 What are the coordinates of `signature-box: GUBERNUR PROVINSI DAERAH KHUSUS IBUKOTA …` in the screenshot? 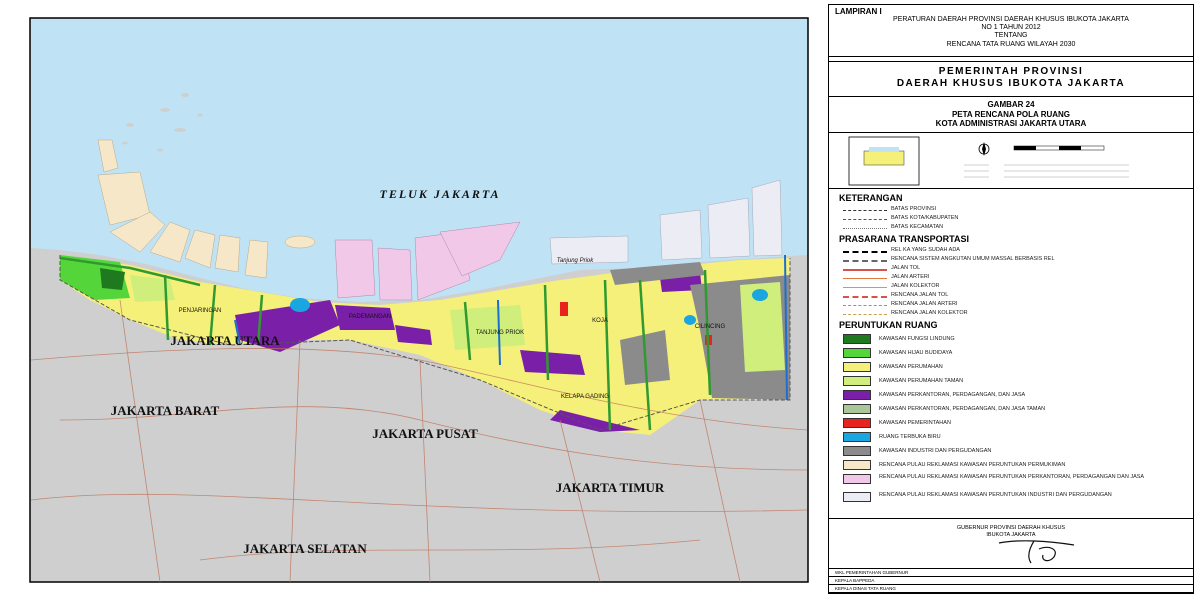 It's located at (1011, 544).